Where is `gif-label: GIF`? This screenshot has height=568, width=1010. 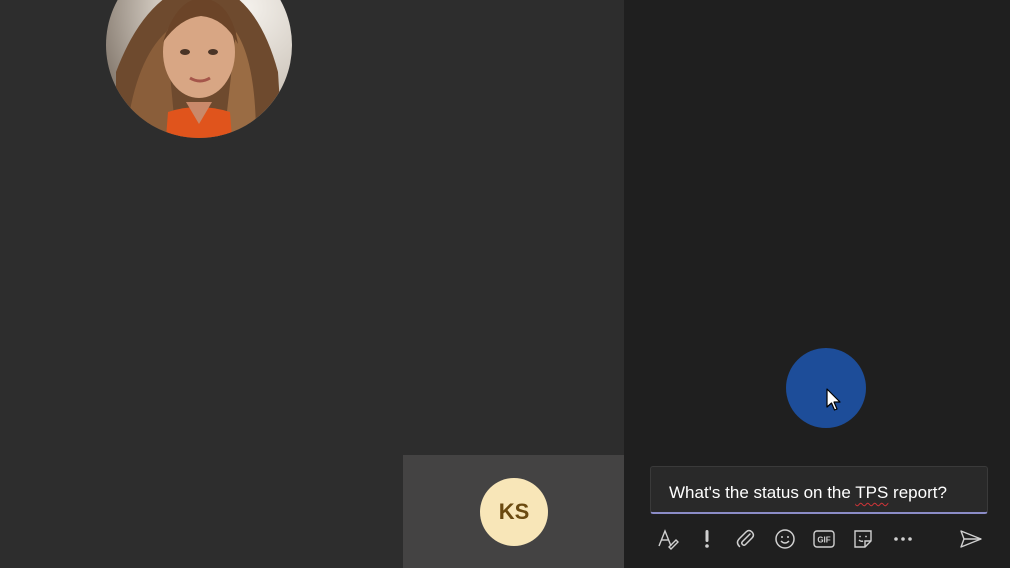
gif-label: GIF is located at coordinates (823, 540).